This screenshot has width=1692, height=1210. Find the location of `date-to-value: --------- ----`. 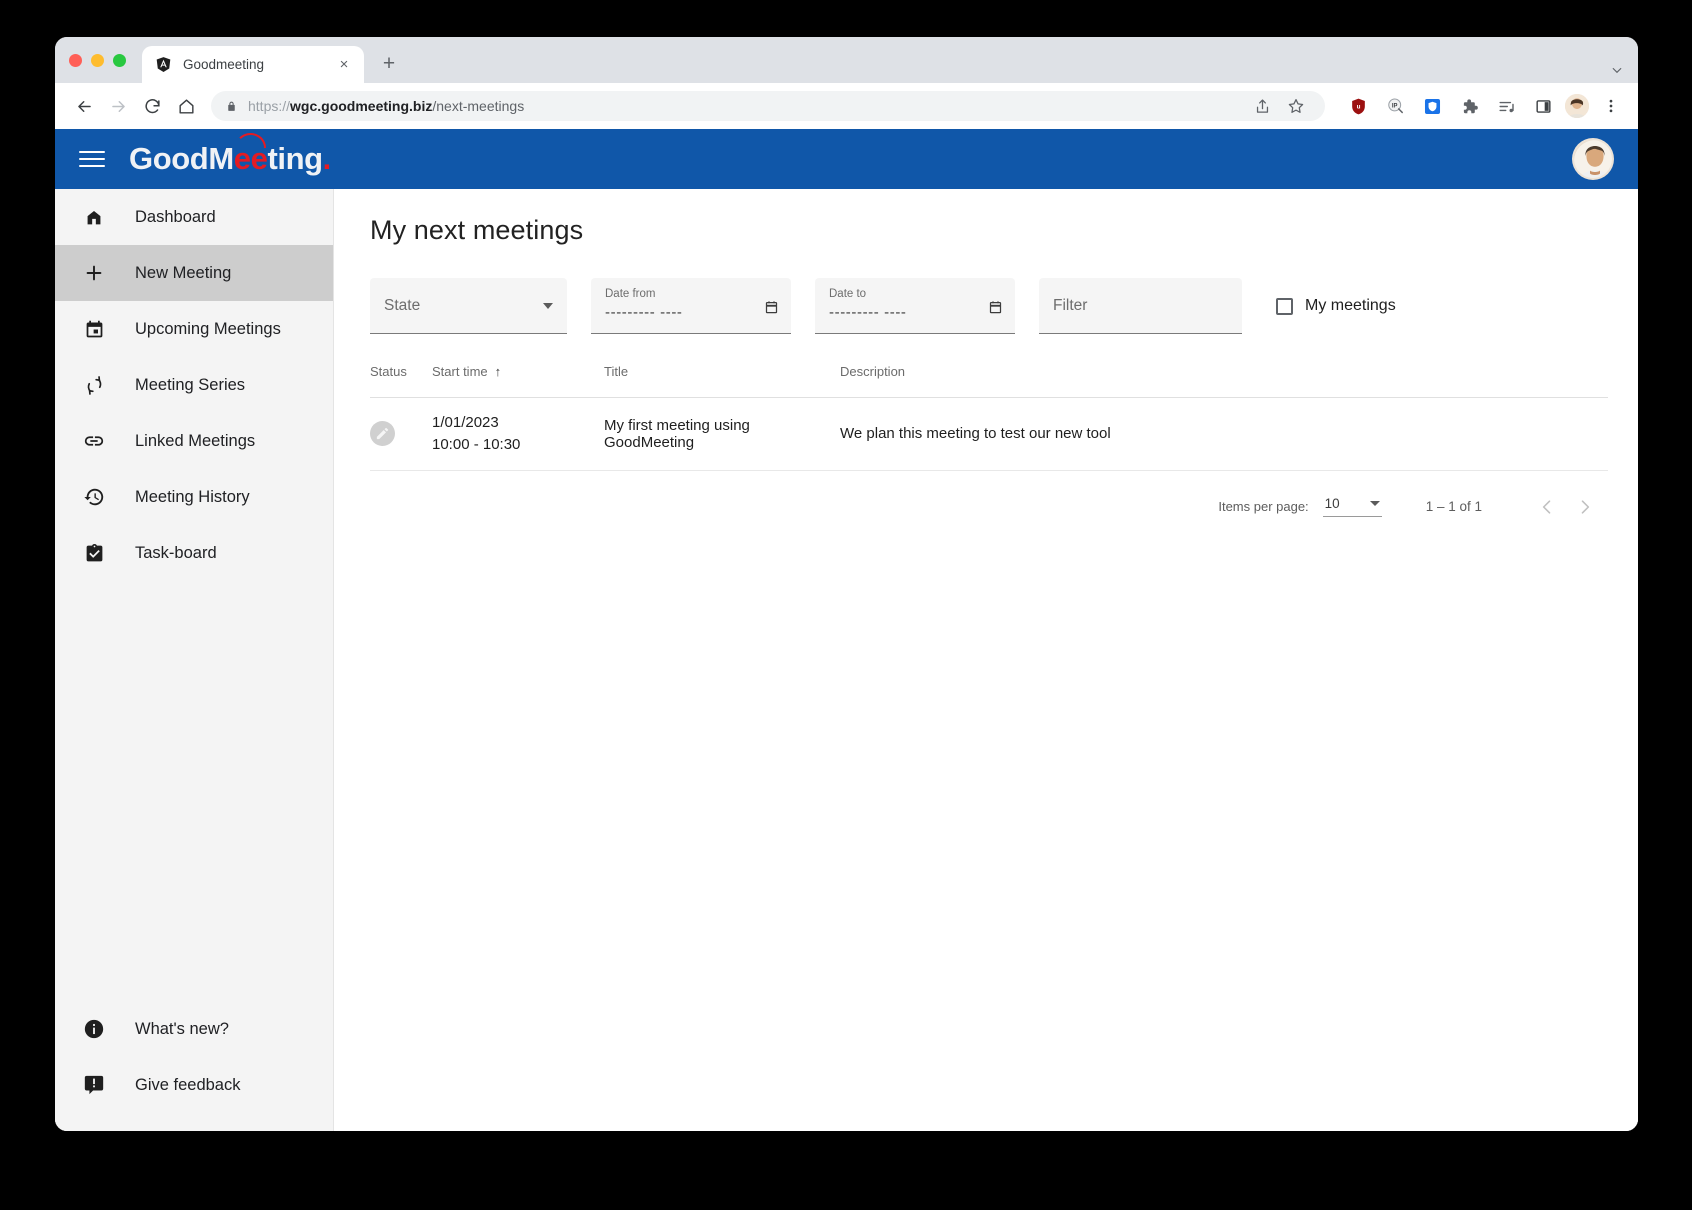

date-to-value: --------- ---- is located at coordinates (868, 312).